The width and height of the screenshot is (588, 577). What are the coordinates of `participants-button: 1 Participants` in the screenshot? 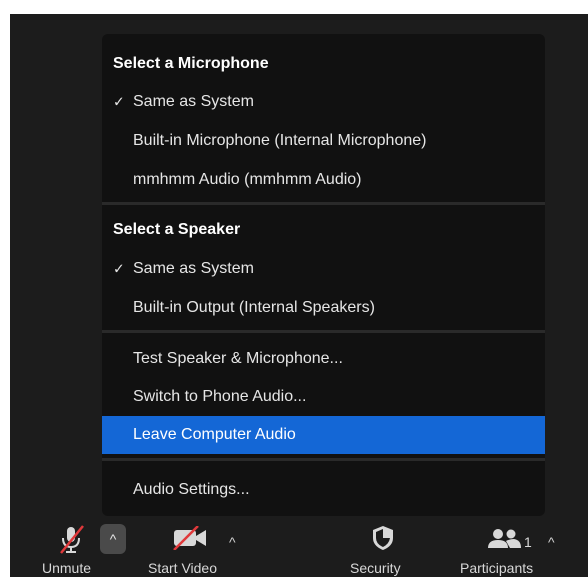 It's located at (505, 548).